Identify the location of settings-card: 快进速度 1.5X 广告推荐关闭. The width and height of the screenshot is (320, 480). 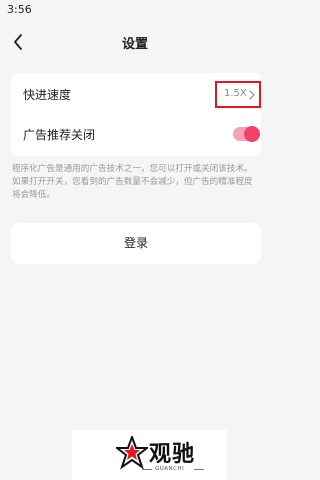
(136, 114).